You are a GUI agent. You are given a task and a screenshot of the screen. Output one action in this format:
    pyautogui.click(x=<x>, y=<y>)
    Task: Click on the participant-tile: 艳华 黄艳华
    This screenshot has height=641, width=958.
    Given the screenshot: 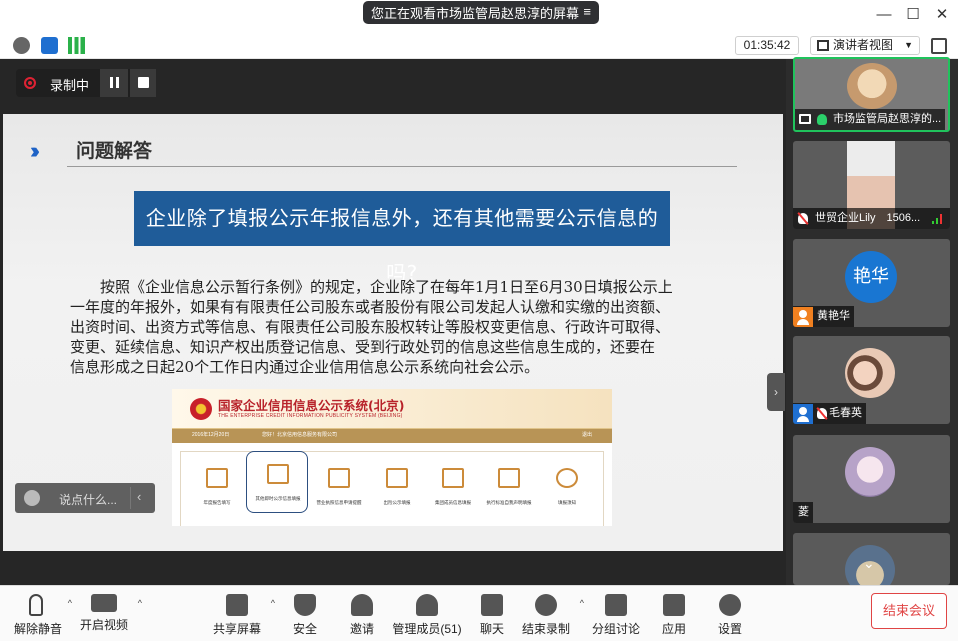 What is the action you would take?
    pyautogui.click(x=871, y=283)
    